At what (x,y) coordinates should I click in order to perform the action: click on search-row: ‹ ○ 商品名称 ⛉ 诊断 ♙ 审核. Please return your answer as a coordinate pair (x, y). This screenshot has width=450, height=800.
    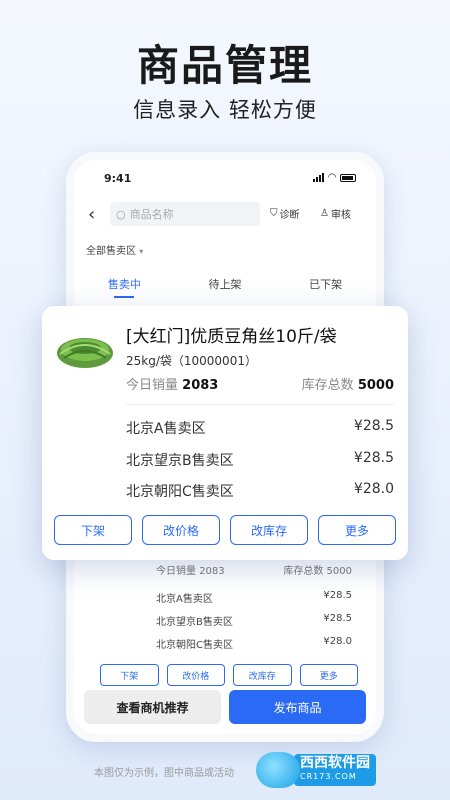
    Looking at the image, I should click on (225, 215).